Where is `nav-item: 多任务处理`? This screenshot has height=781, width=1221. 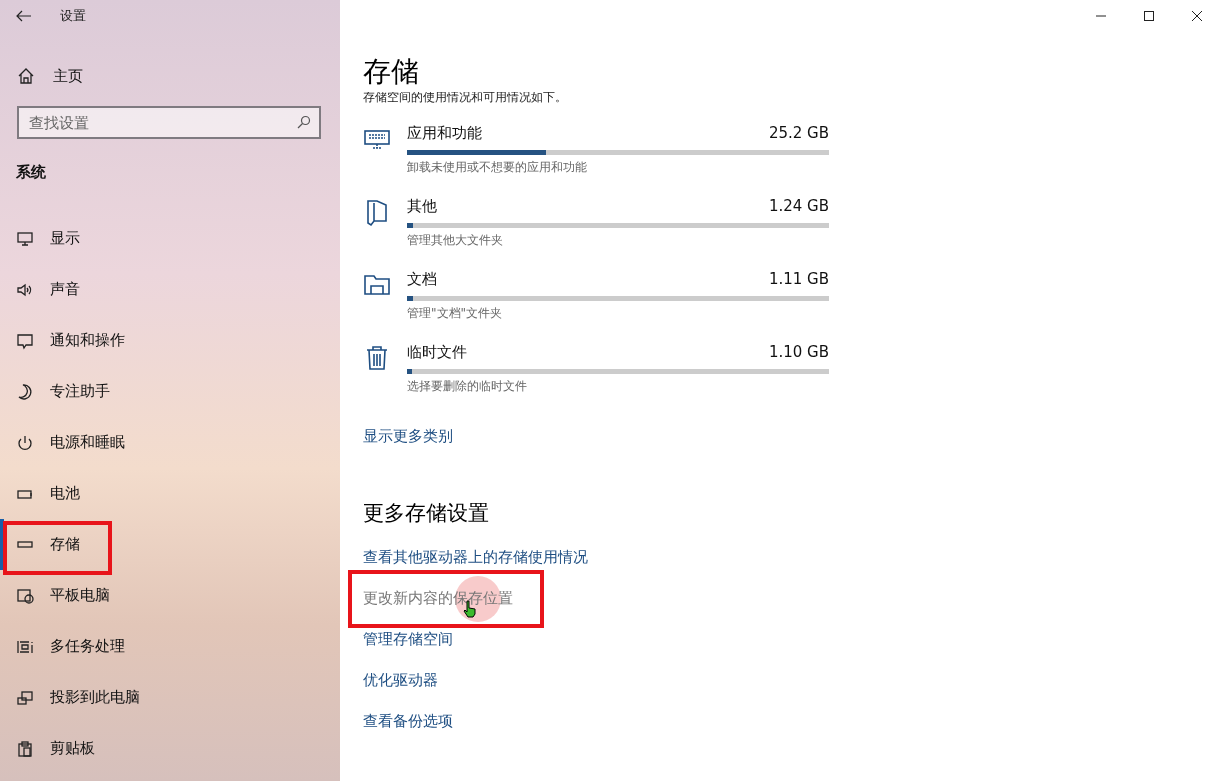
nav-item: 多任务处理 is located at coordinates (170, 646).